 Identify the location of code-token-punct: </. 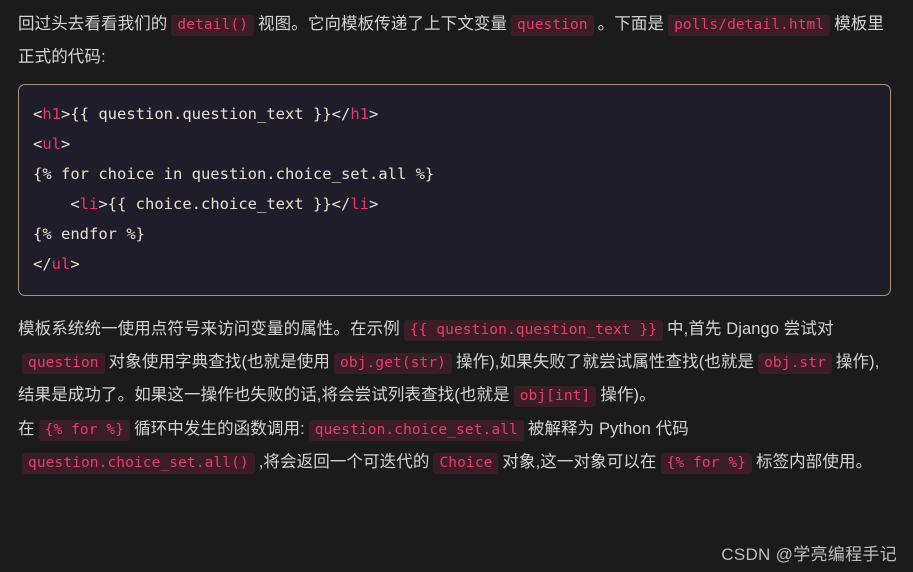
(42, 264).